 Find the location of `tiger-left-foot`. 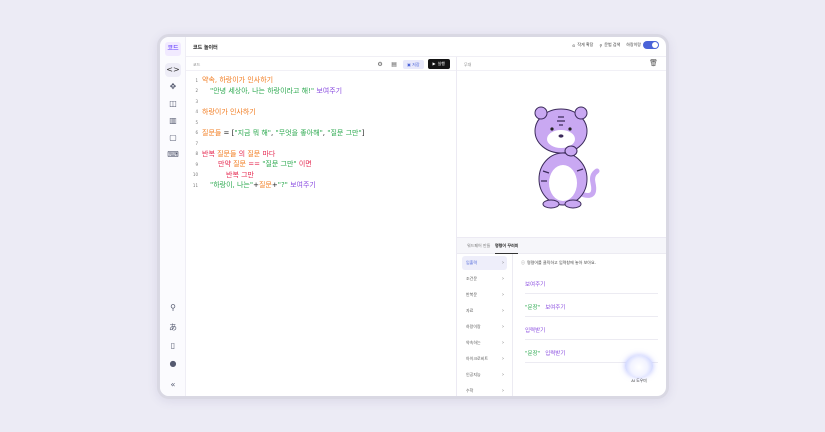

tiger-left-foot is located at coordinates (551, 204).